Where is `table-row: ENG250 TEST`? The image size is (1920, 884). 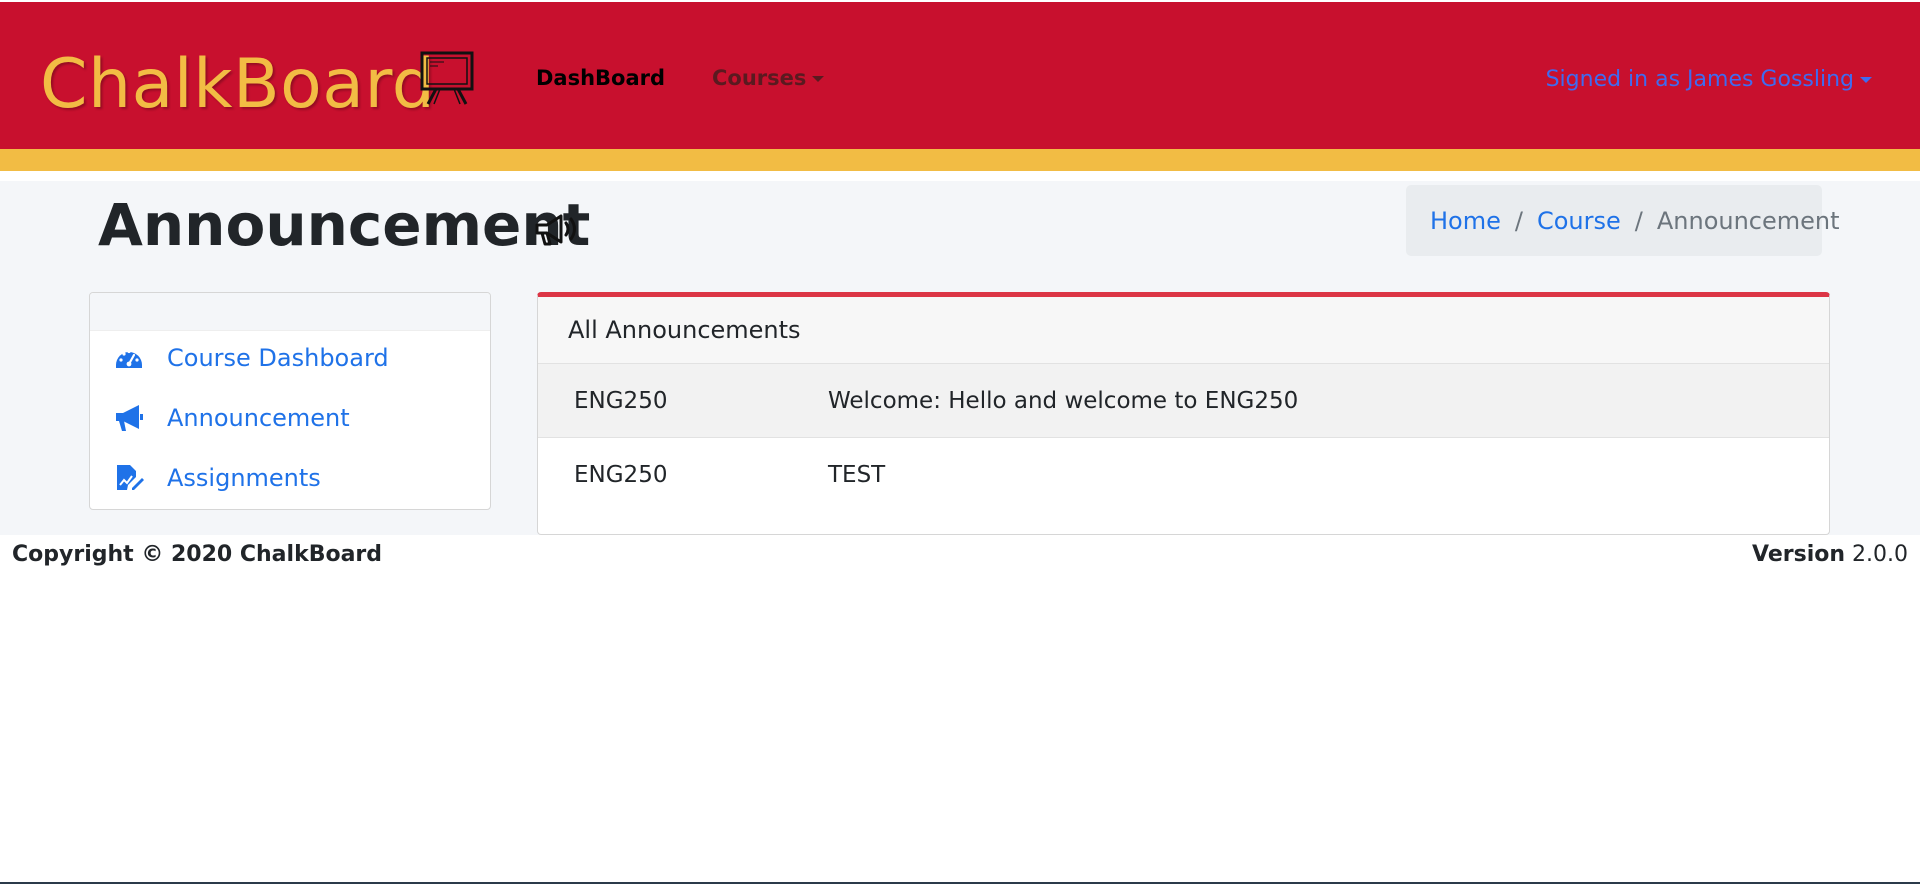 table-row: ENG250 TEST is located at coordinates (1183, 474).